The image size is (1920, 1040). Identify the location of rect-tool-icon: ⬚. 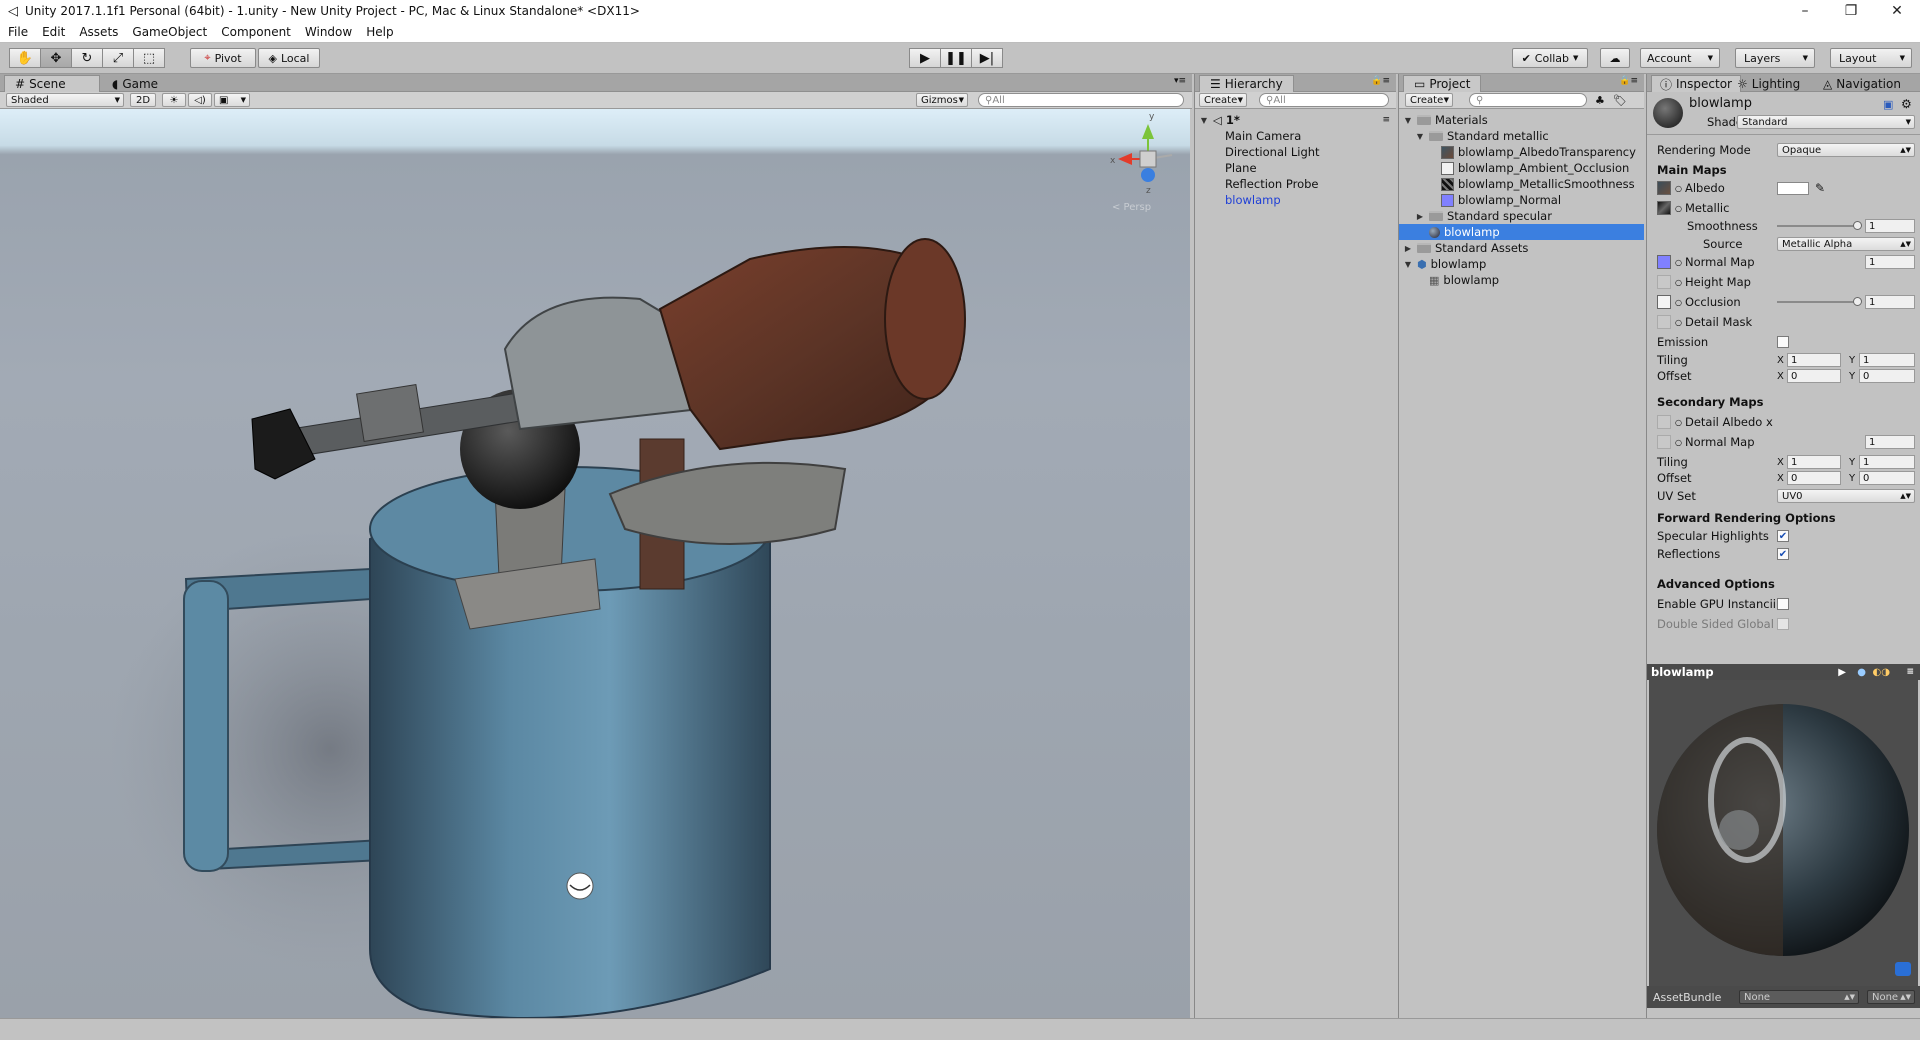
(149, 58).